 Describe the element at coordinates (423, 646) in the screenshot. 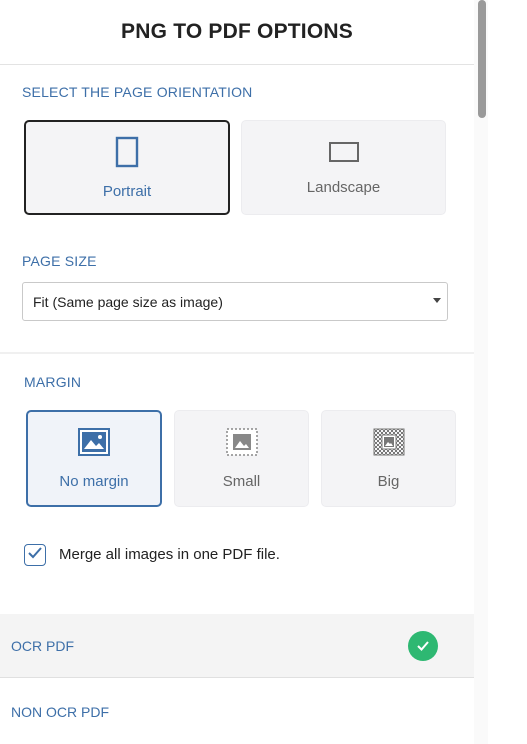

I see `selected-check-icon` at that location.